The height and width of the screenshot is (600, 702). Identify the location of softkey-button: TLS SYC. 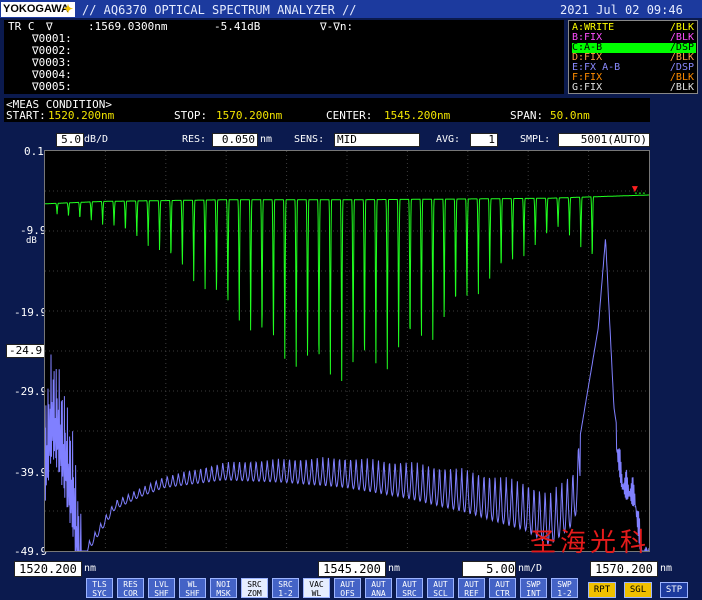
(99, 588).